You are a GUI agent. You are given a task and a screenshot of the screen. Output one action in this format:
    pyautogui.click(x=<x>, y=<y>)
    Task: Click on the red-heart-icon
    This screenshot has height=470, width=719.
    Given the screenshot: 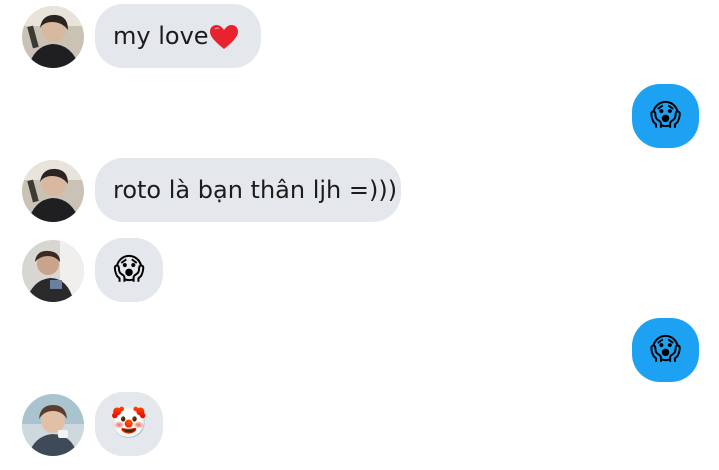 What is the action you would take?
    pyautogui.click(x=224, y=37)
    